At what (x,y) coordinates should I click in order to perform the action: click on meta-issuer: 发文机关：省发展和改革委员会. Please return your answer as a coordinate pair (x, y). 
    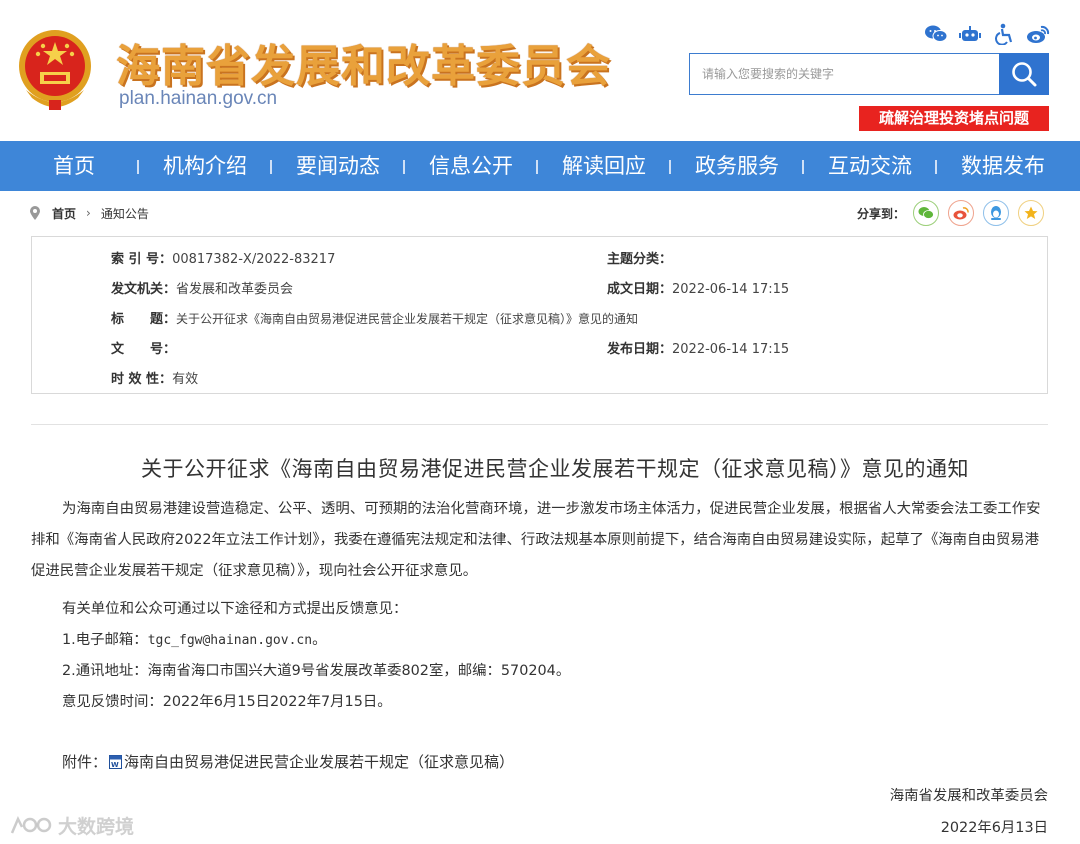
    Looking at the image, I should click on (202, 287).